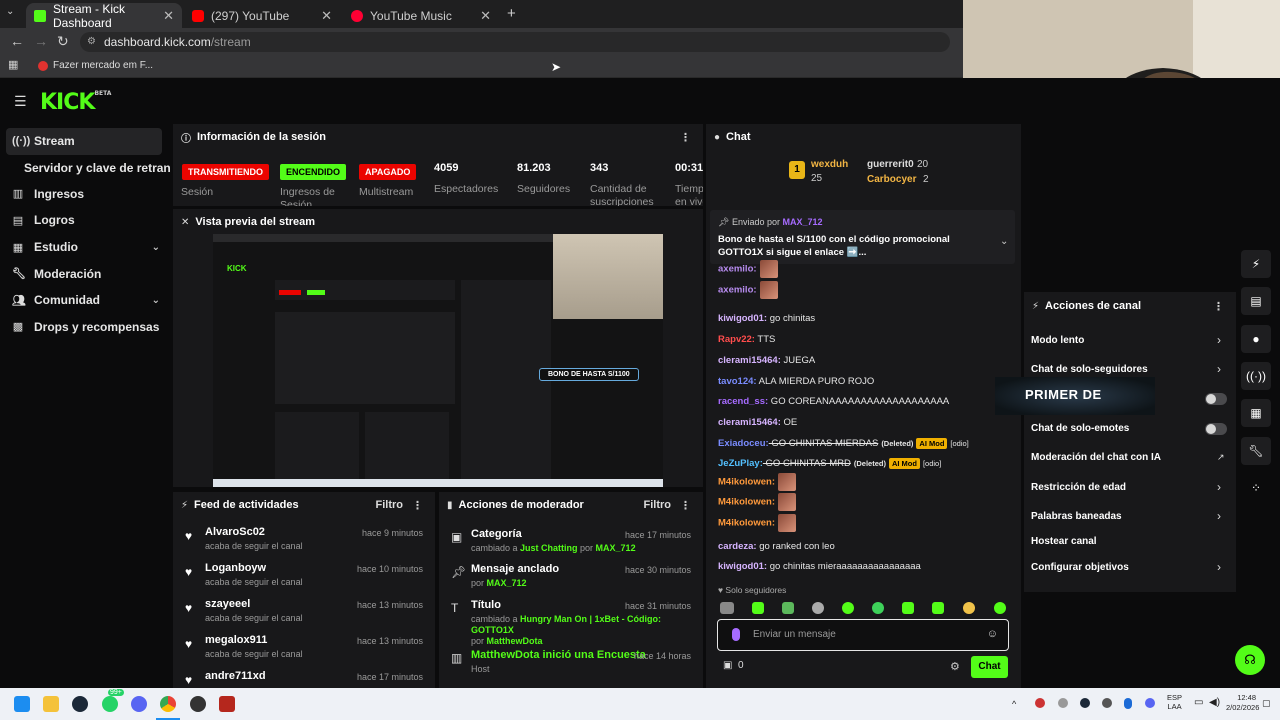 The width and height of the screenshot is (1280, 720). I want to click on file-explorer-icon, so click(51, 704).